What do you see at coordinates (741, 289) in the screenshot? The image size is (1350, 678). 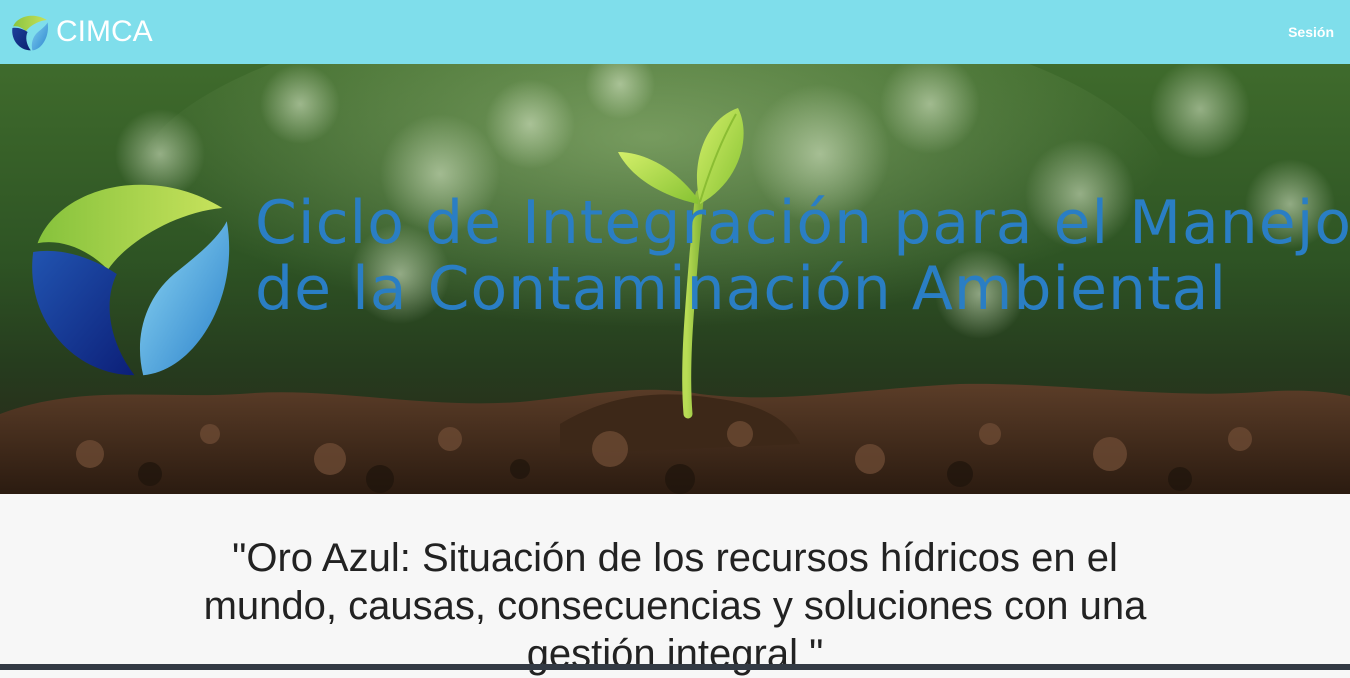 I see `hero-title-line-2: de la Contaminación Ambiental` at bounding box center [741, 289].